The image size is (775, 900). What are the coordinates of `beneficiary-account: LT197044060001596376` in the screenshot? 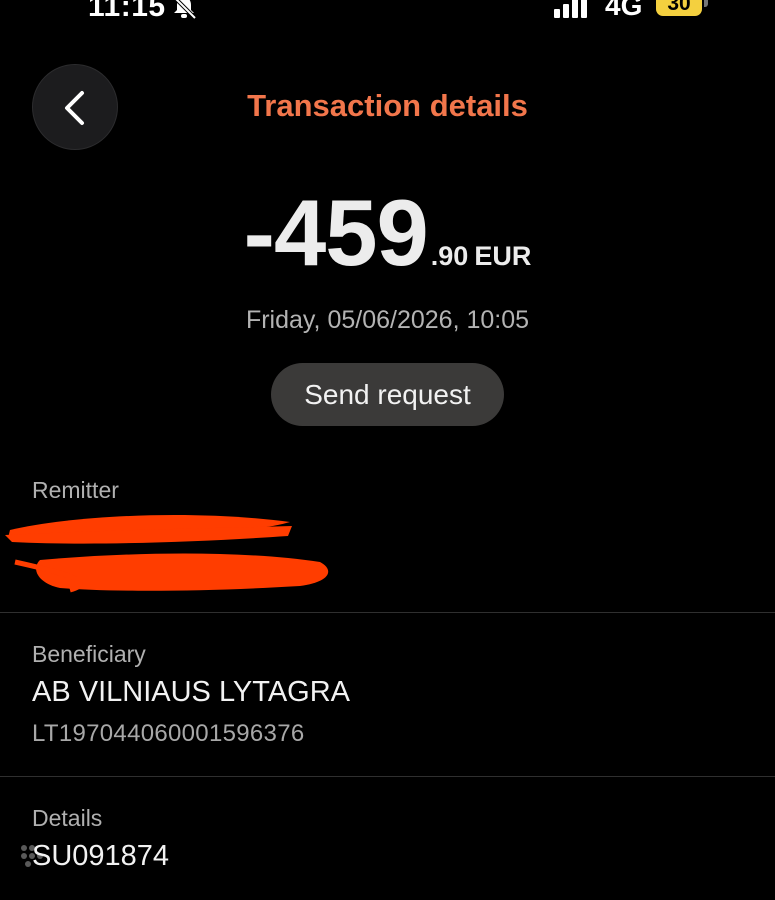 It's located at (168, 733).